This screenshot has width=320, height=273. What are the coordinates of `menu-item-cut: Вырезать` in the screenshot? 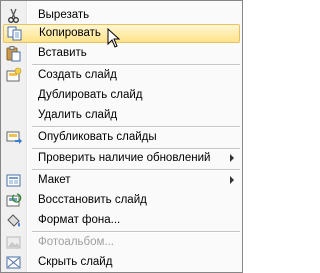 It's located at (121, 15).